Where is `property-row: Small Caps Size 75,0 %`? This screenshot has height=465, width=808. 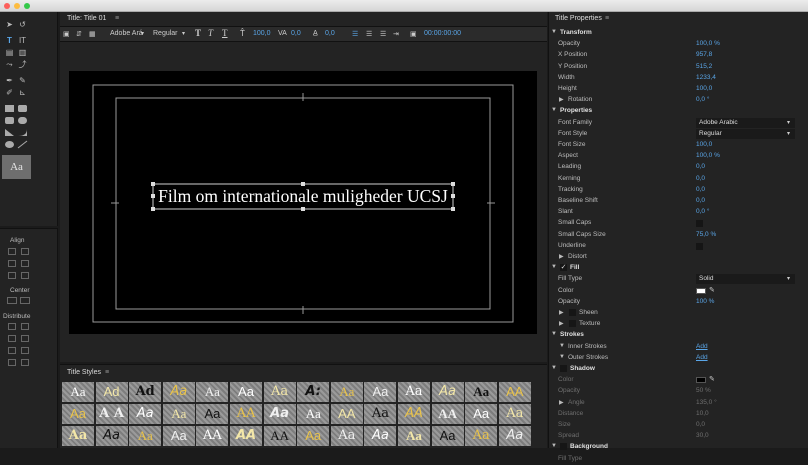
property-row: Small Caps Size 75,0 % is located at coordinates (678, 235).